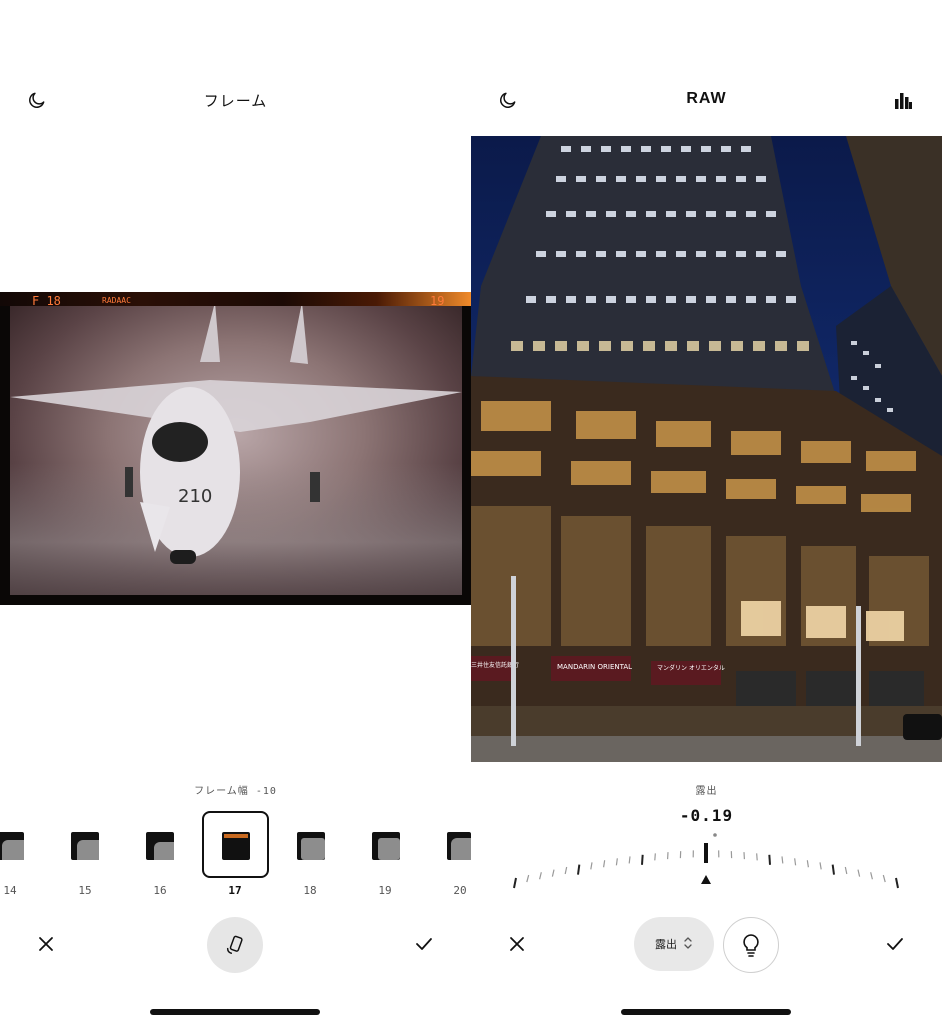 The width and height of the screenshot is (942, 1024). What do you see at coordinates (85, 890) in the screenshot?
I see `thumb-label: 15` at bounding box center [85, 890].